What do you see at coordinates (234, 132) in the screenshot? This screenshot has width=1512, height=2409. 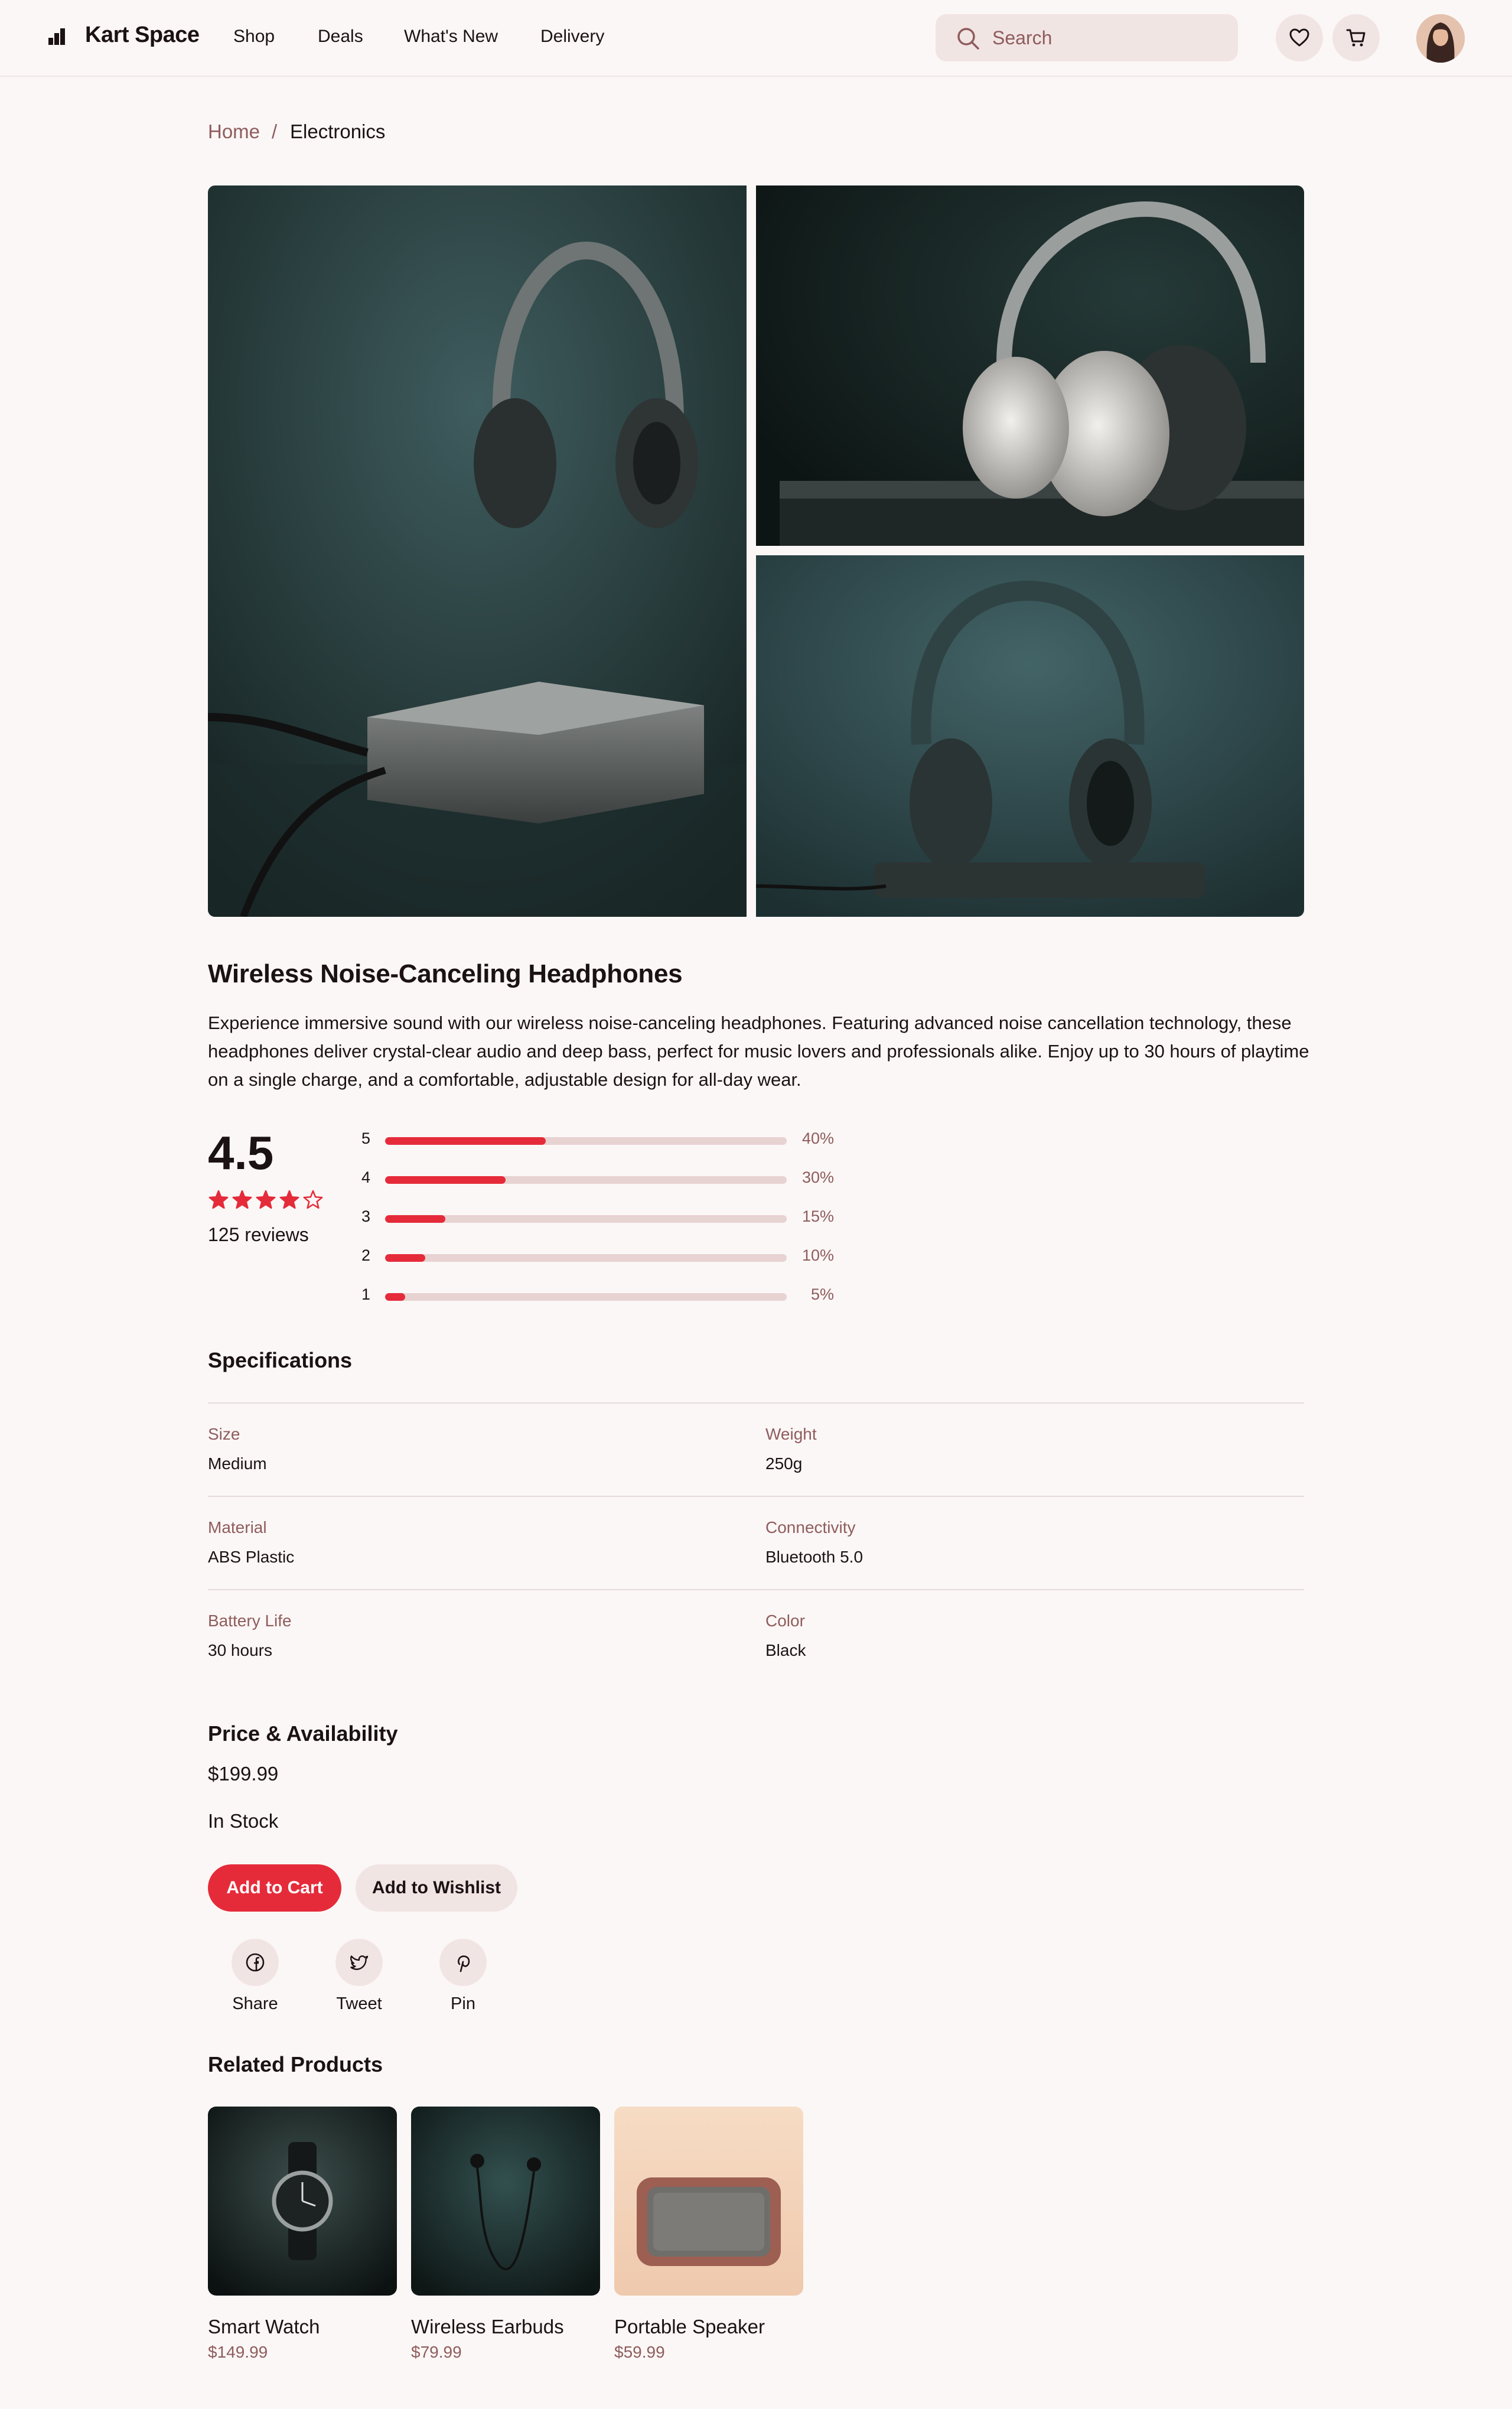 I see `breadcrumb-home: Home` at bounding box center [234, 132].